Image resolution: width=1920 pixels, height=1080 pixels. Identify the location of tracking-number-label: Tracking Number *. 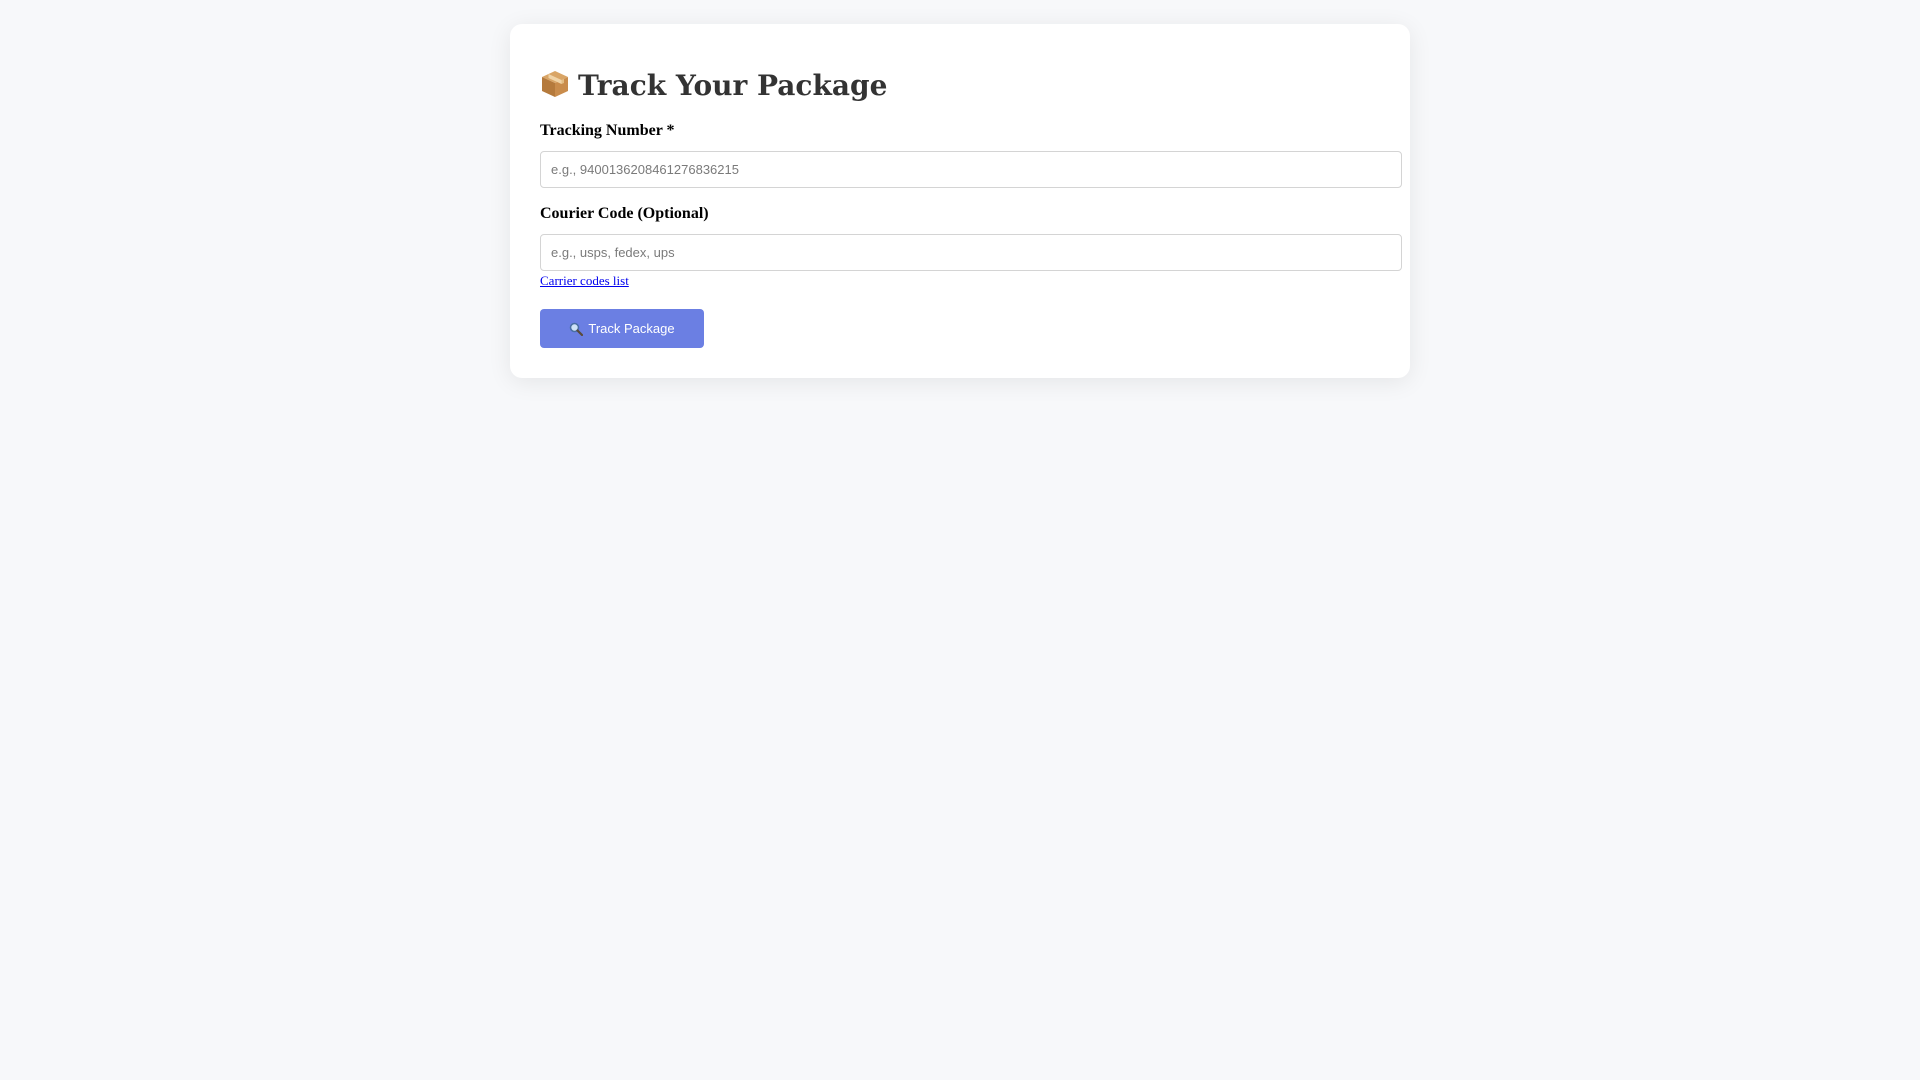
(607, 130).